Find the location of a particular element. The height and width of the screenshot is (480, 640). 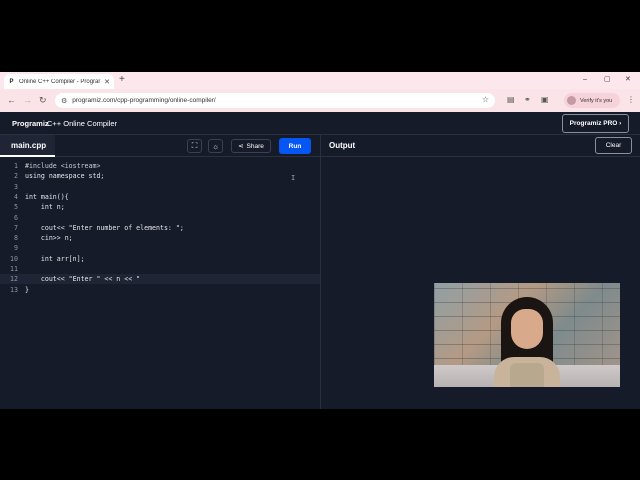

programiz-logo: Programiz is located at coordinates (30, 123).